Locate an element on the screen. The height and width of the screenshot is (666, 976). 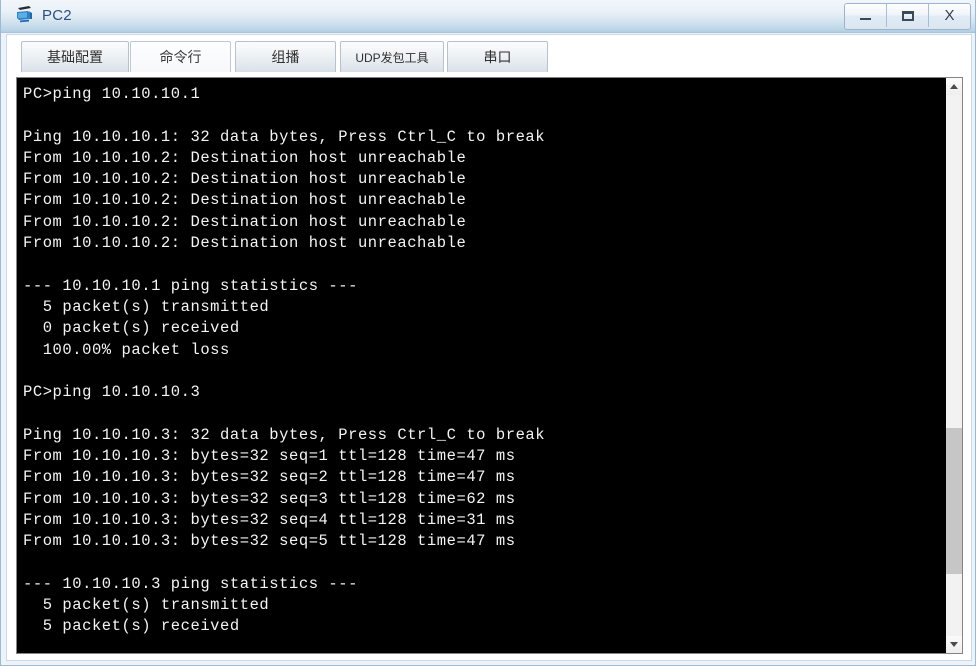
scroll-up-icon is located at coordinates (954, 86).